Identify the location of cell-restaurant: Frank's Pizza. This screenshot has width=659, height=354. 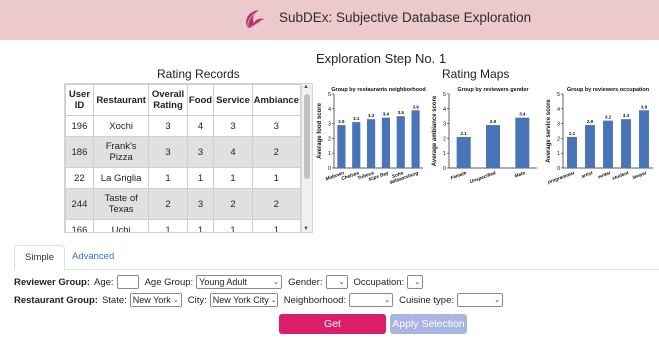
(121, 152).